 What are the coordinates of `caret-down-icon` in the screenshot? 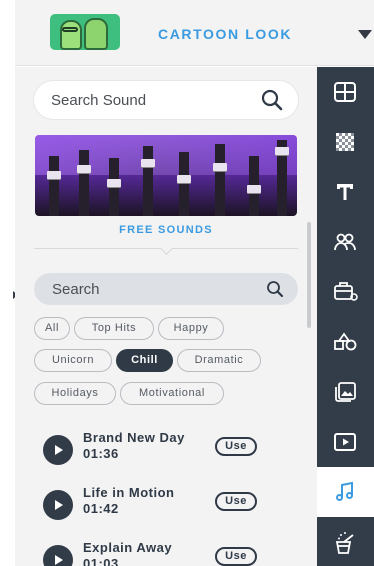 It's located at (365, 34).